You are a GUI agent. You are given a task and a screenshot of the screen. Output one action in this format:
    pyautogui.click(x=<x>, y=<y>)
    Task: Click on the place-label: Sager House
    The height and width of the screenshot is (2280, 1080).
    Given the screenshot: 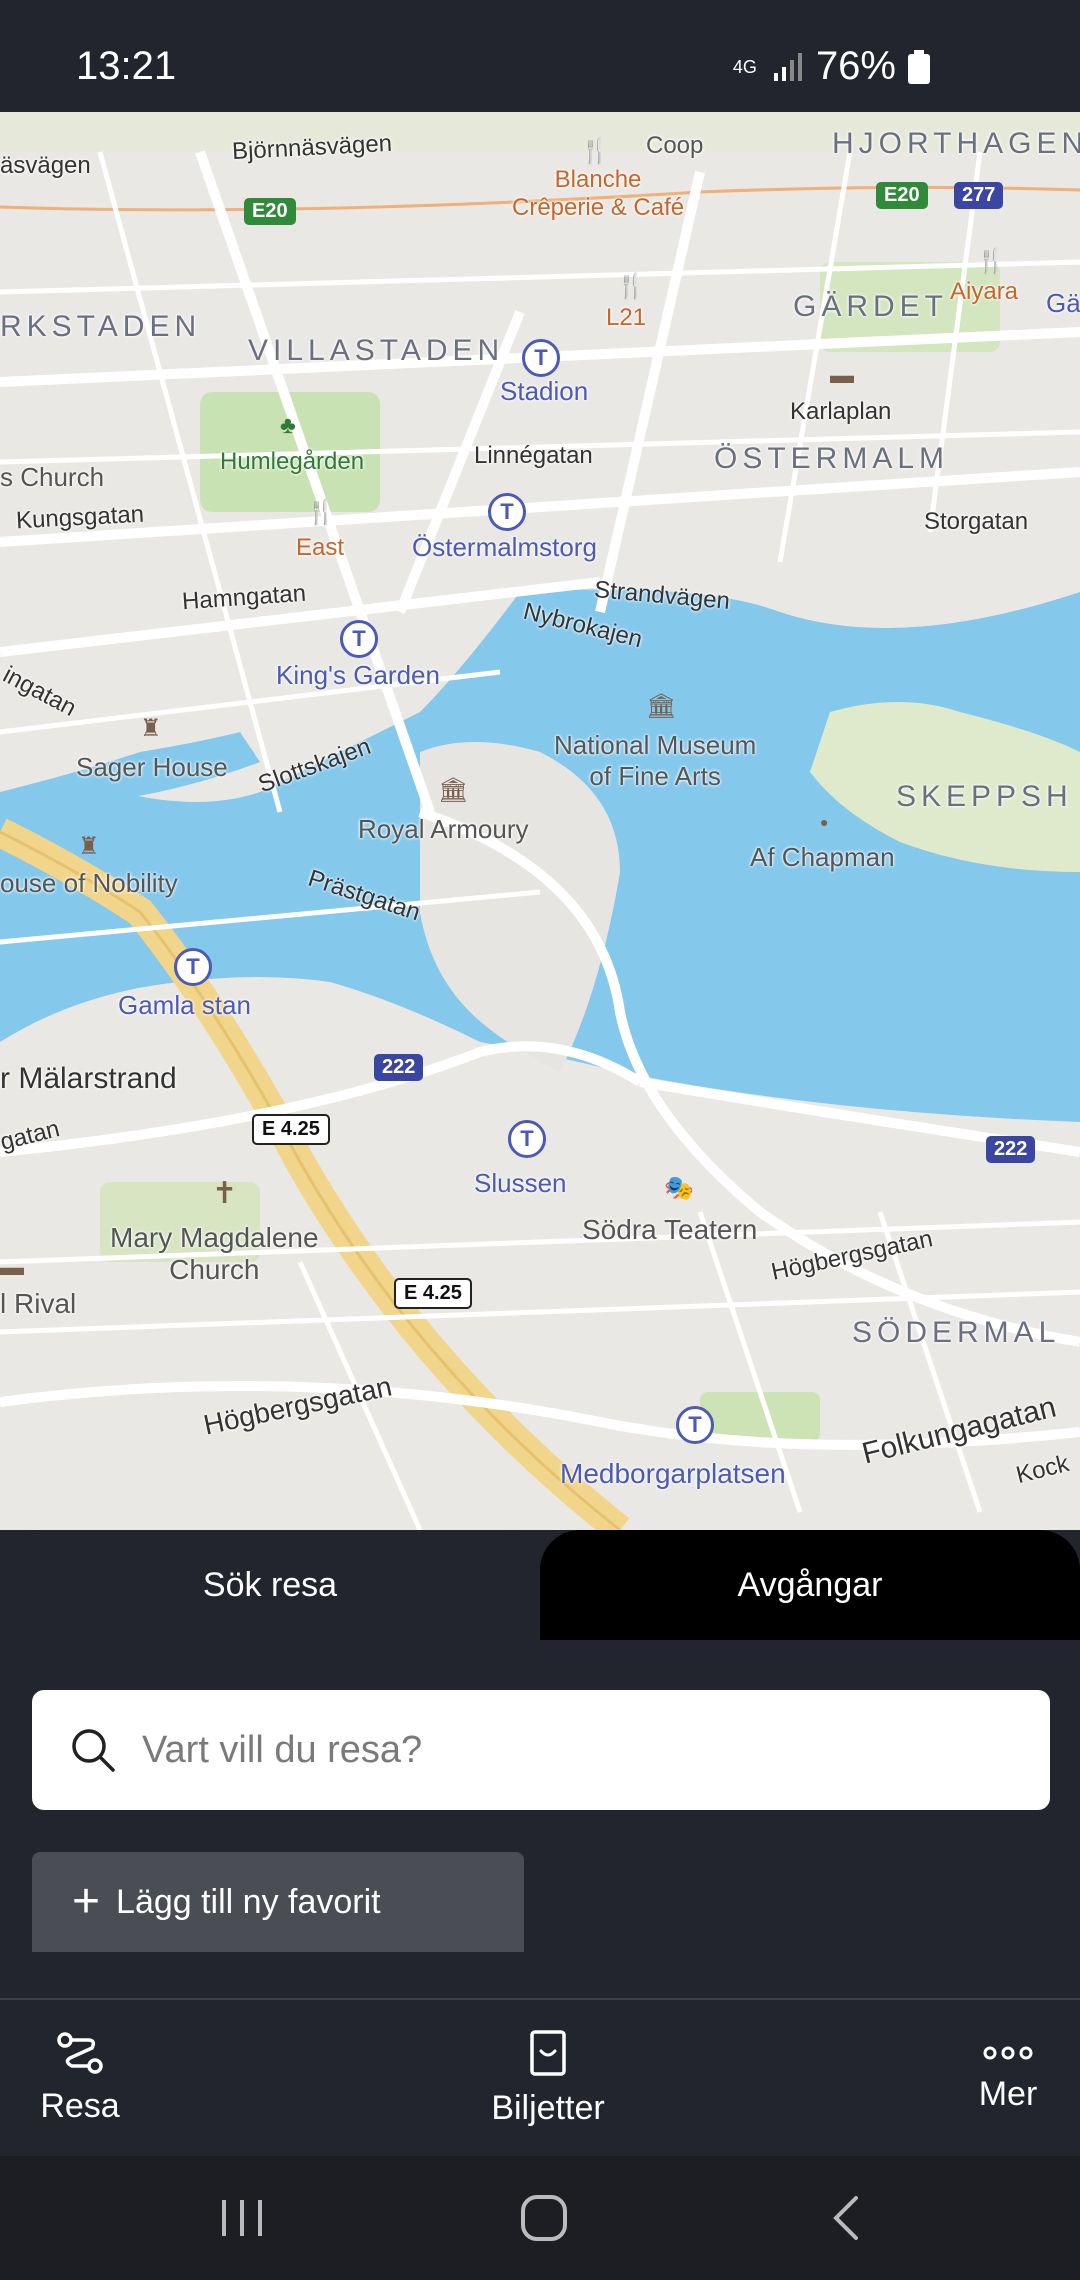 What is the action you would take?
    pyautogui.click(x=152, y=767)
    